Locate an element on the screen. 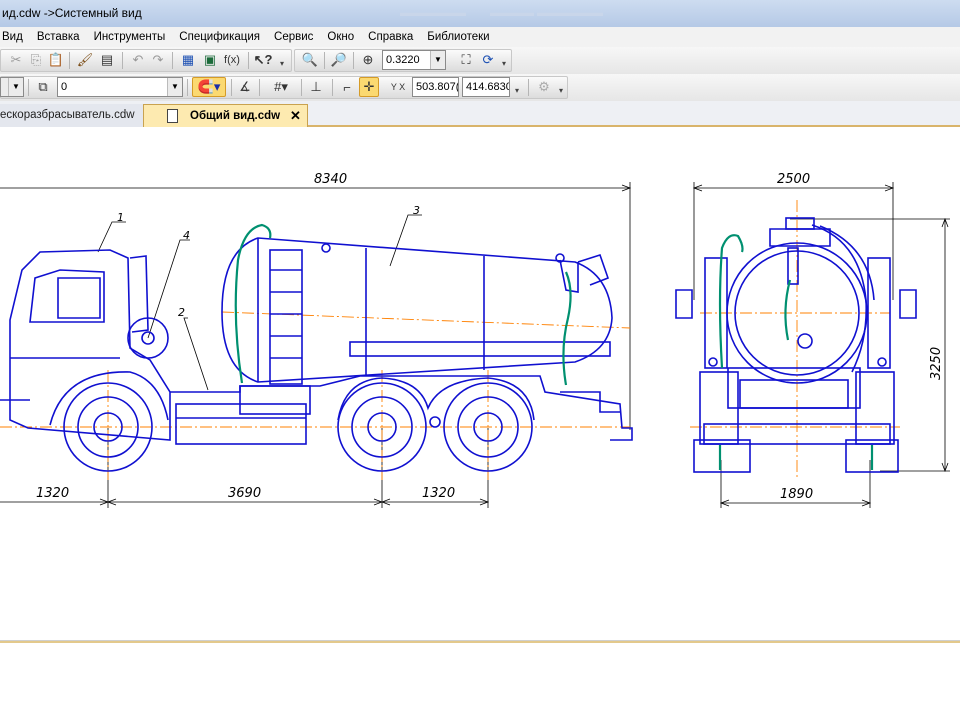 This screenshot has width=960, height=720. cut-icon: ✂ is located at coordinates (16, 60).